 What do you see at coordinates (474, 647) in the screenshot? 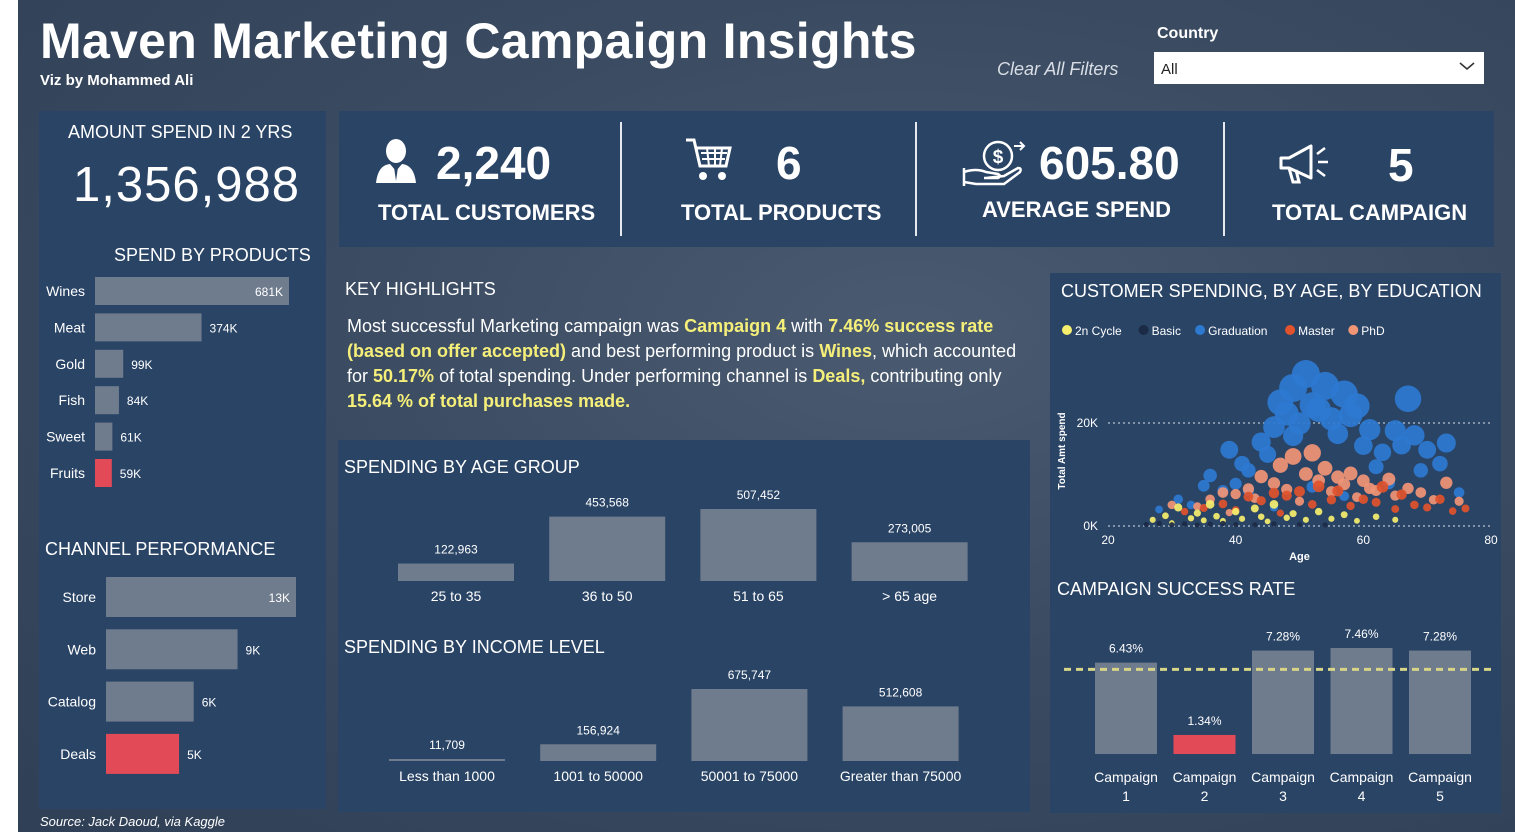
I see `spend-by-income-title: SPENDING BY INCOME LEVEL` at bounding box center [474, 647].